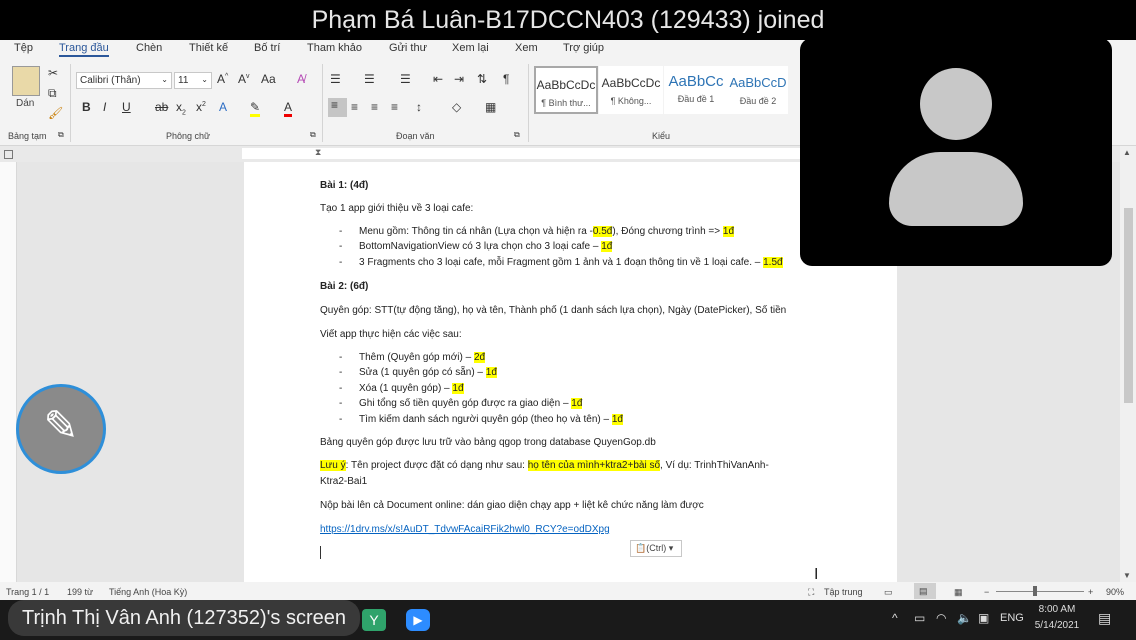 This screenshot has width=1136, height=640. Describe the element at coordinates (25, 103) in the screenshot. I see `paste-button-label: Dán` at that location.